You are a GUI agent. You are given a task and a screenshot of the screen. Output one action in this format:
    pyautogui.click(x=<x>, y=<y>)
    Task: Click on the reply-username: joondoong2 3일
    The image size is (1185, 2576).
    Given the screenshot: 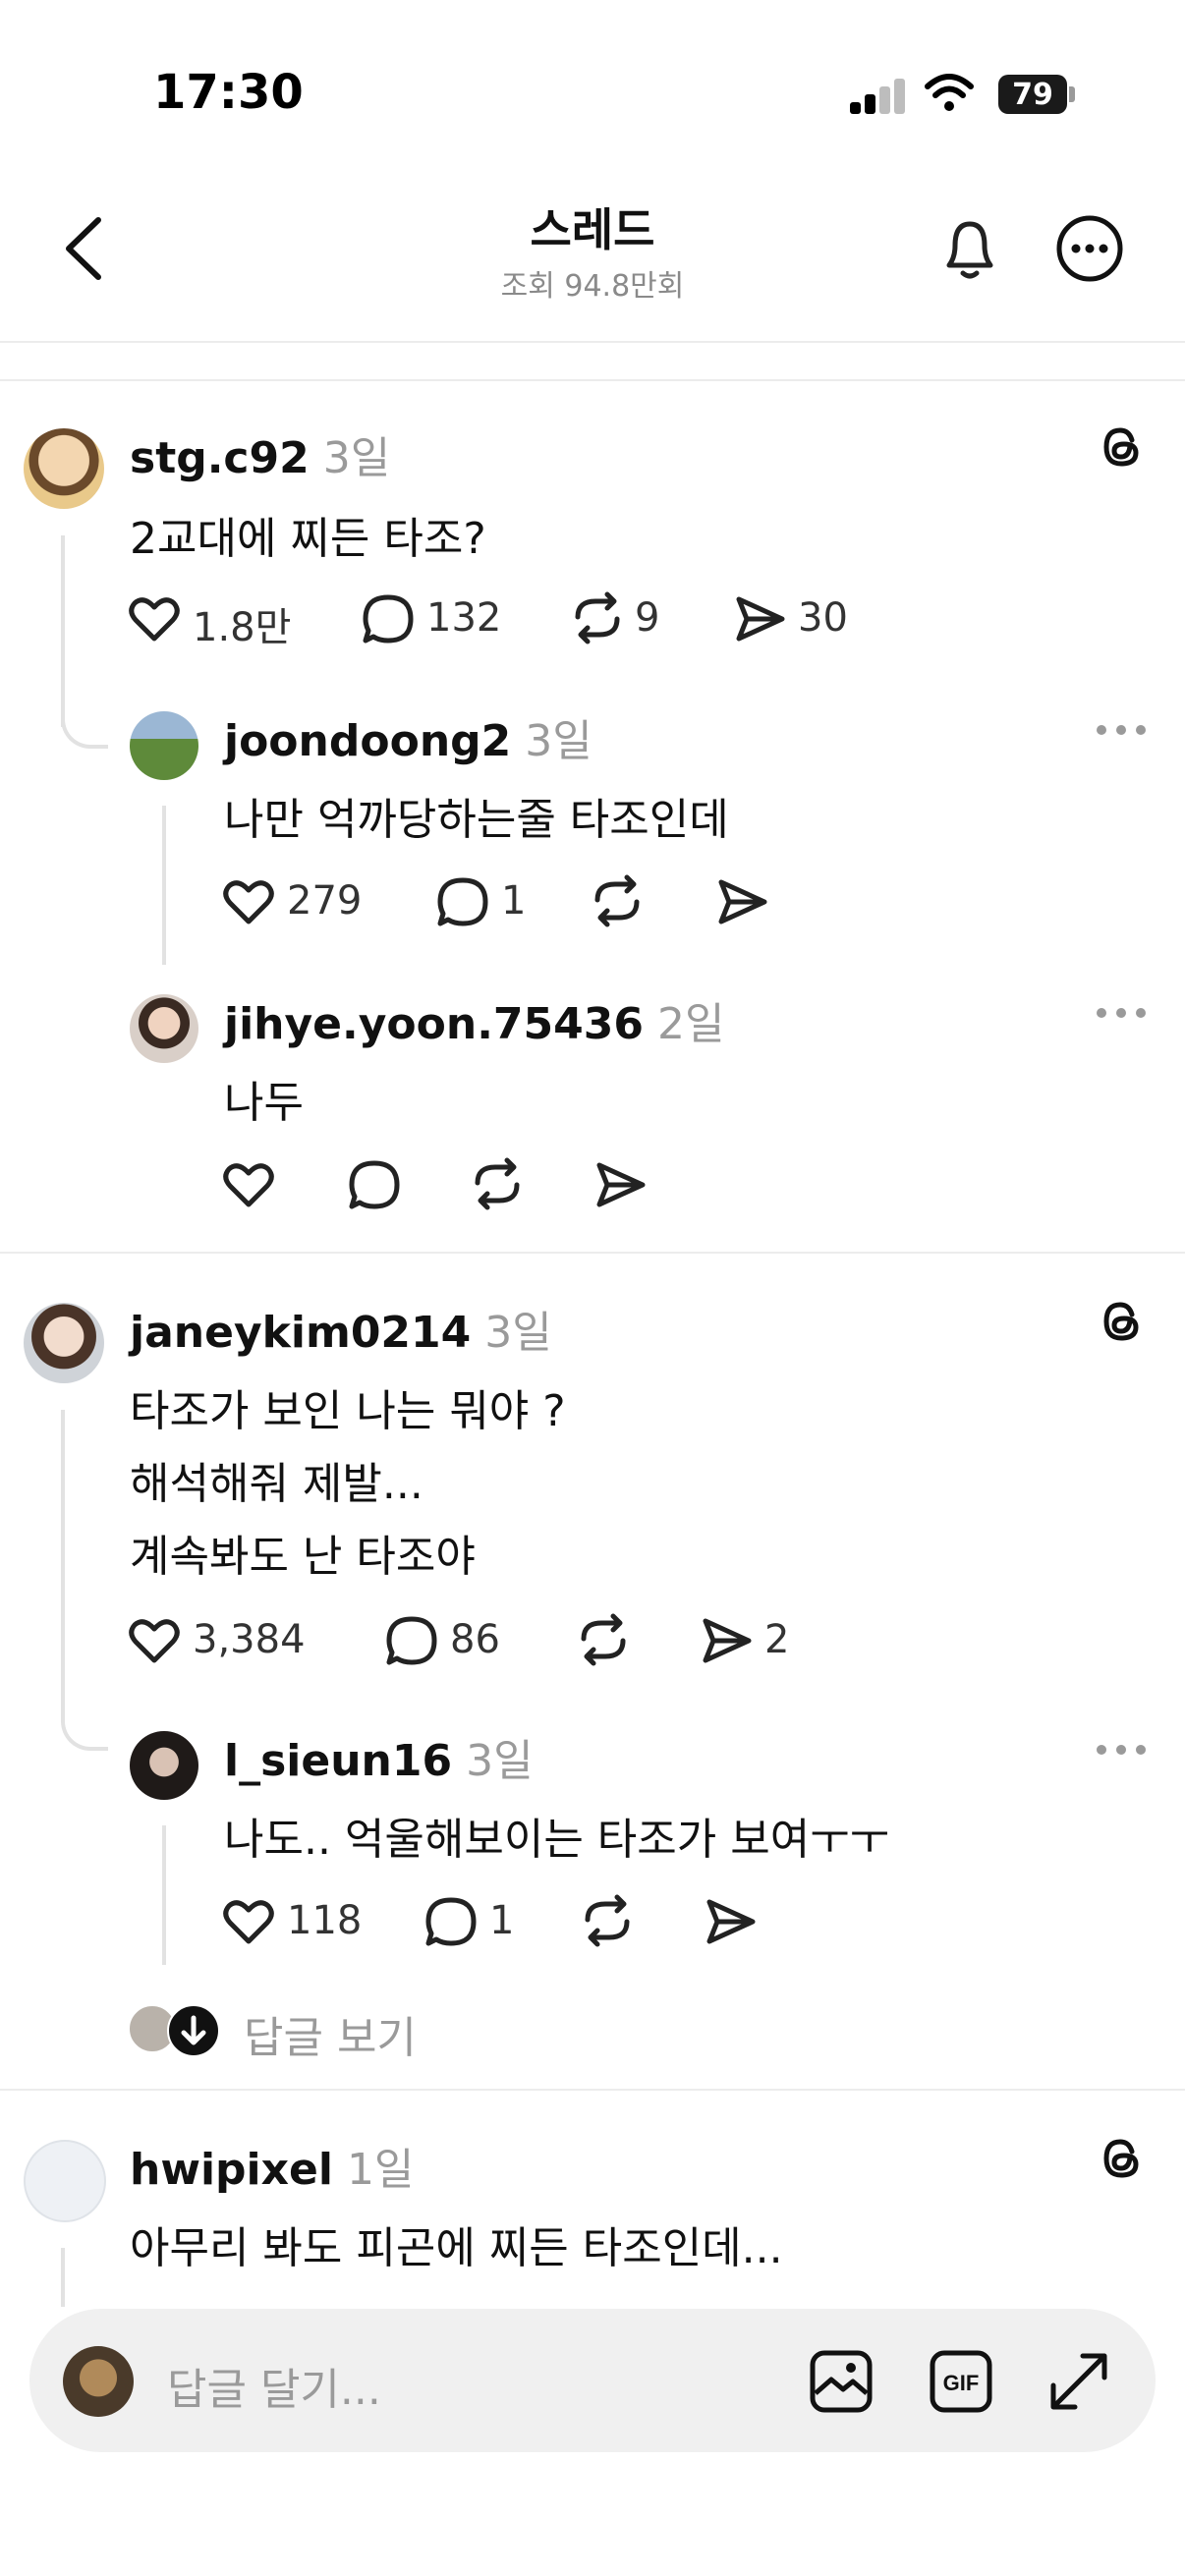 What is the action you would take?
    pyautogui.click(x=408, y=736)
    